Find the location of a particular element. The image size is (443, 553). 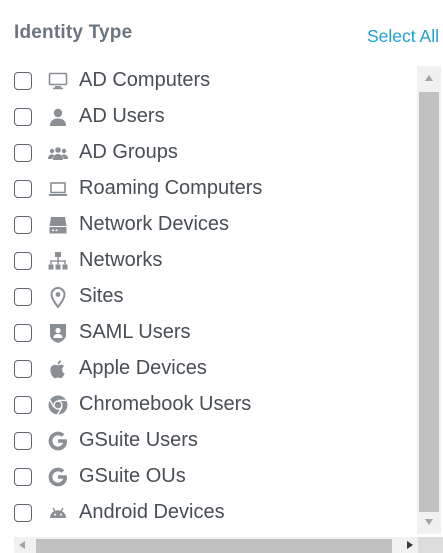

item-label: AD Users is located at coordinates (122, 116).